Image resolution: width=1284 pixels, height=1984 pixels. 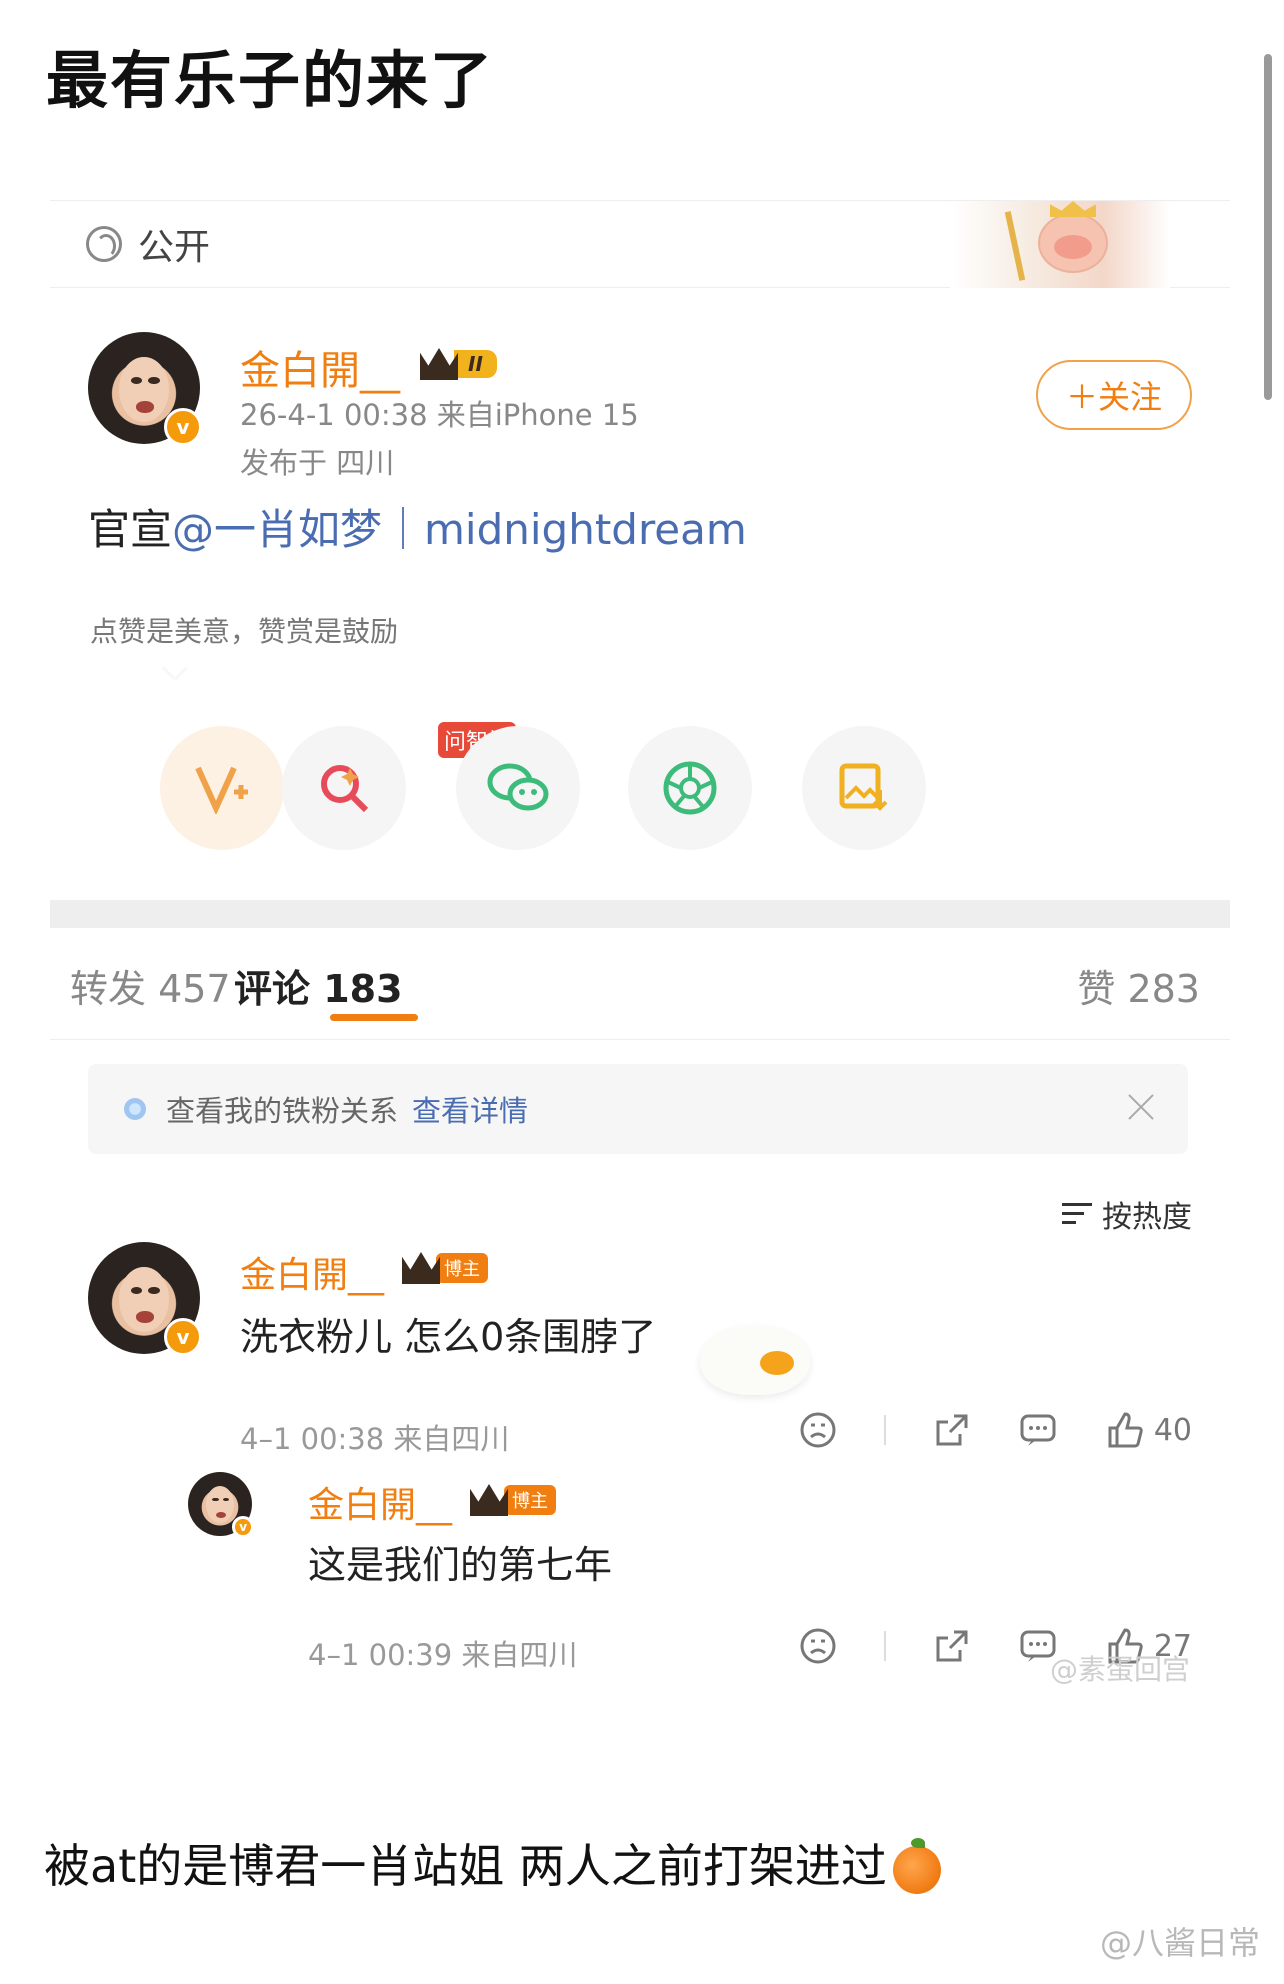 I want to click on author-name: 金白開__, so click(x=320, y=367).